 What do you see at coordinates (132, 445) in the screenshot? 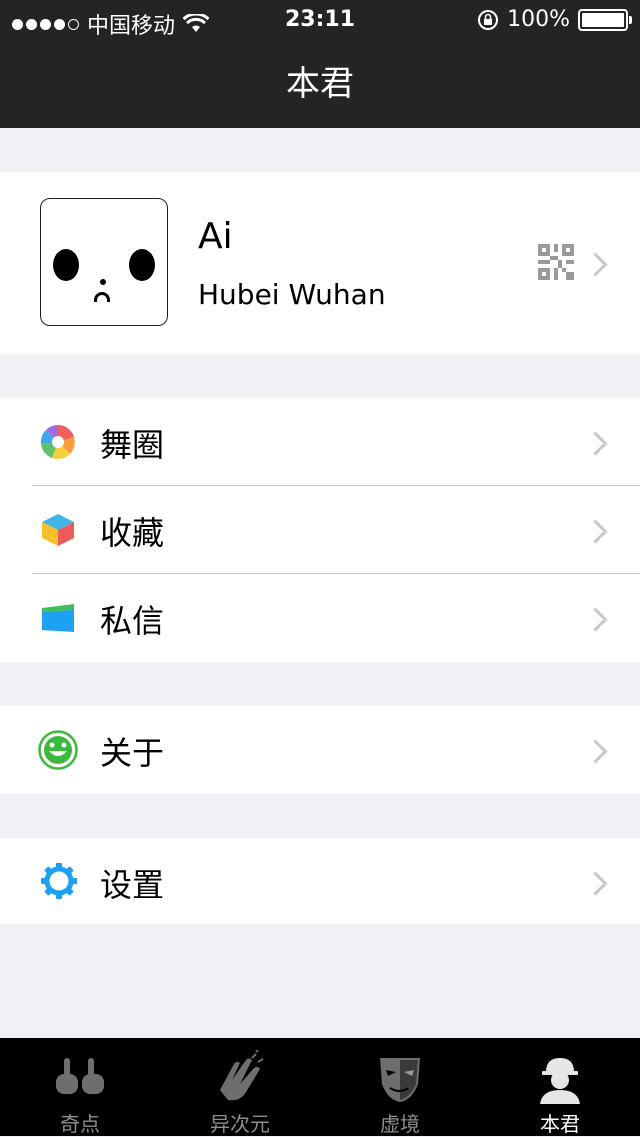
I see `menu-item-label: 舞圈` at bounding box center [132, 445].